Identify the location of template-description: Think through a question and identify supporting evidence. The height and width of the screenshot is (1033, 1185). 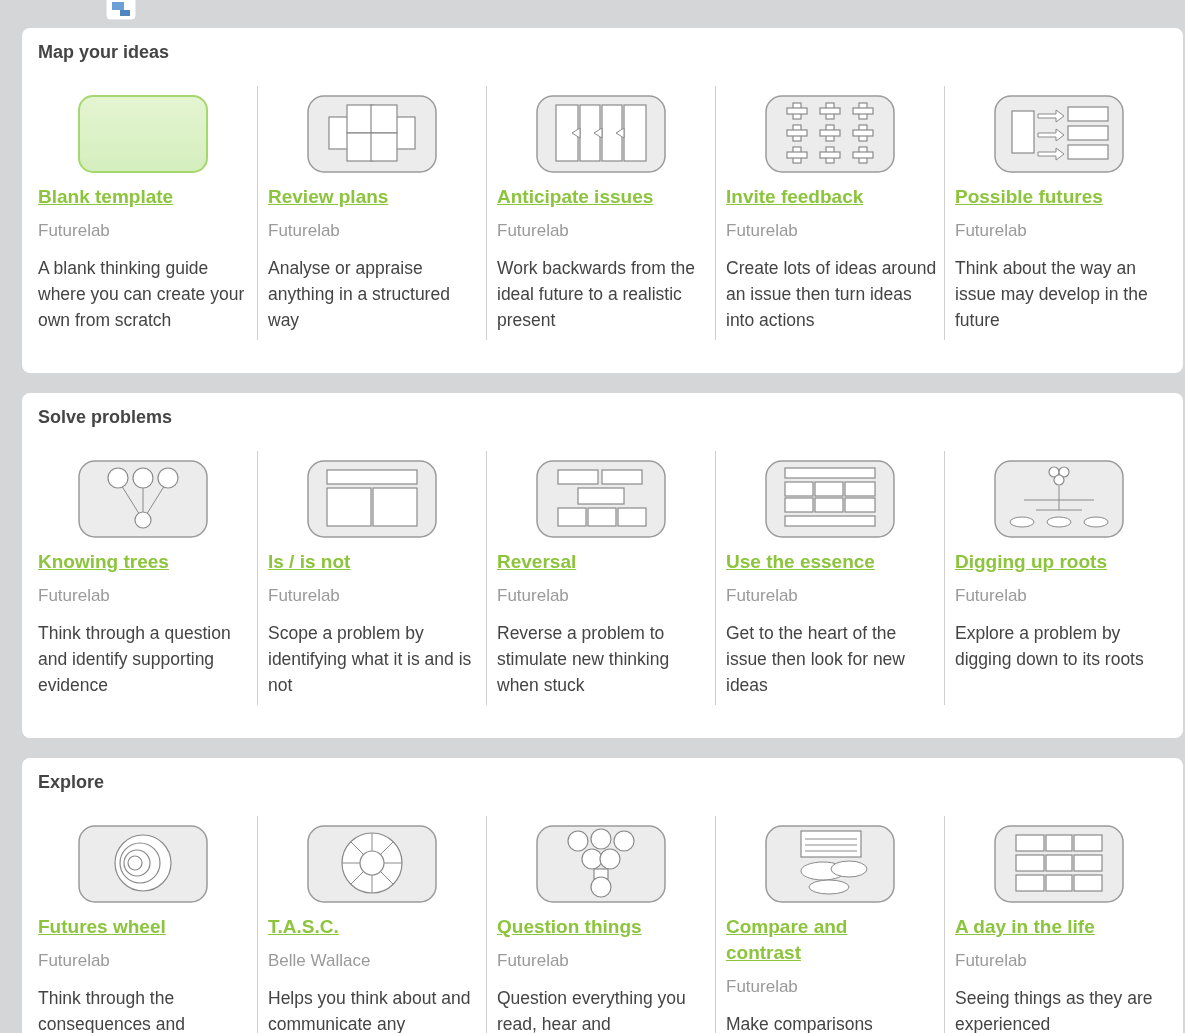
(135, 659).